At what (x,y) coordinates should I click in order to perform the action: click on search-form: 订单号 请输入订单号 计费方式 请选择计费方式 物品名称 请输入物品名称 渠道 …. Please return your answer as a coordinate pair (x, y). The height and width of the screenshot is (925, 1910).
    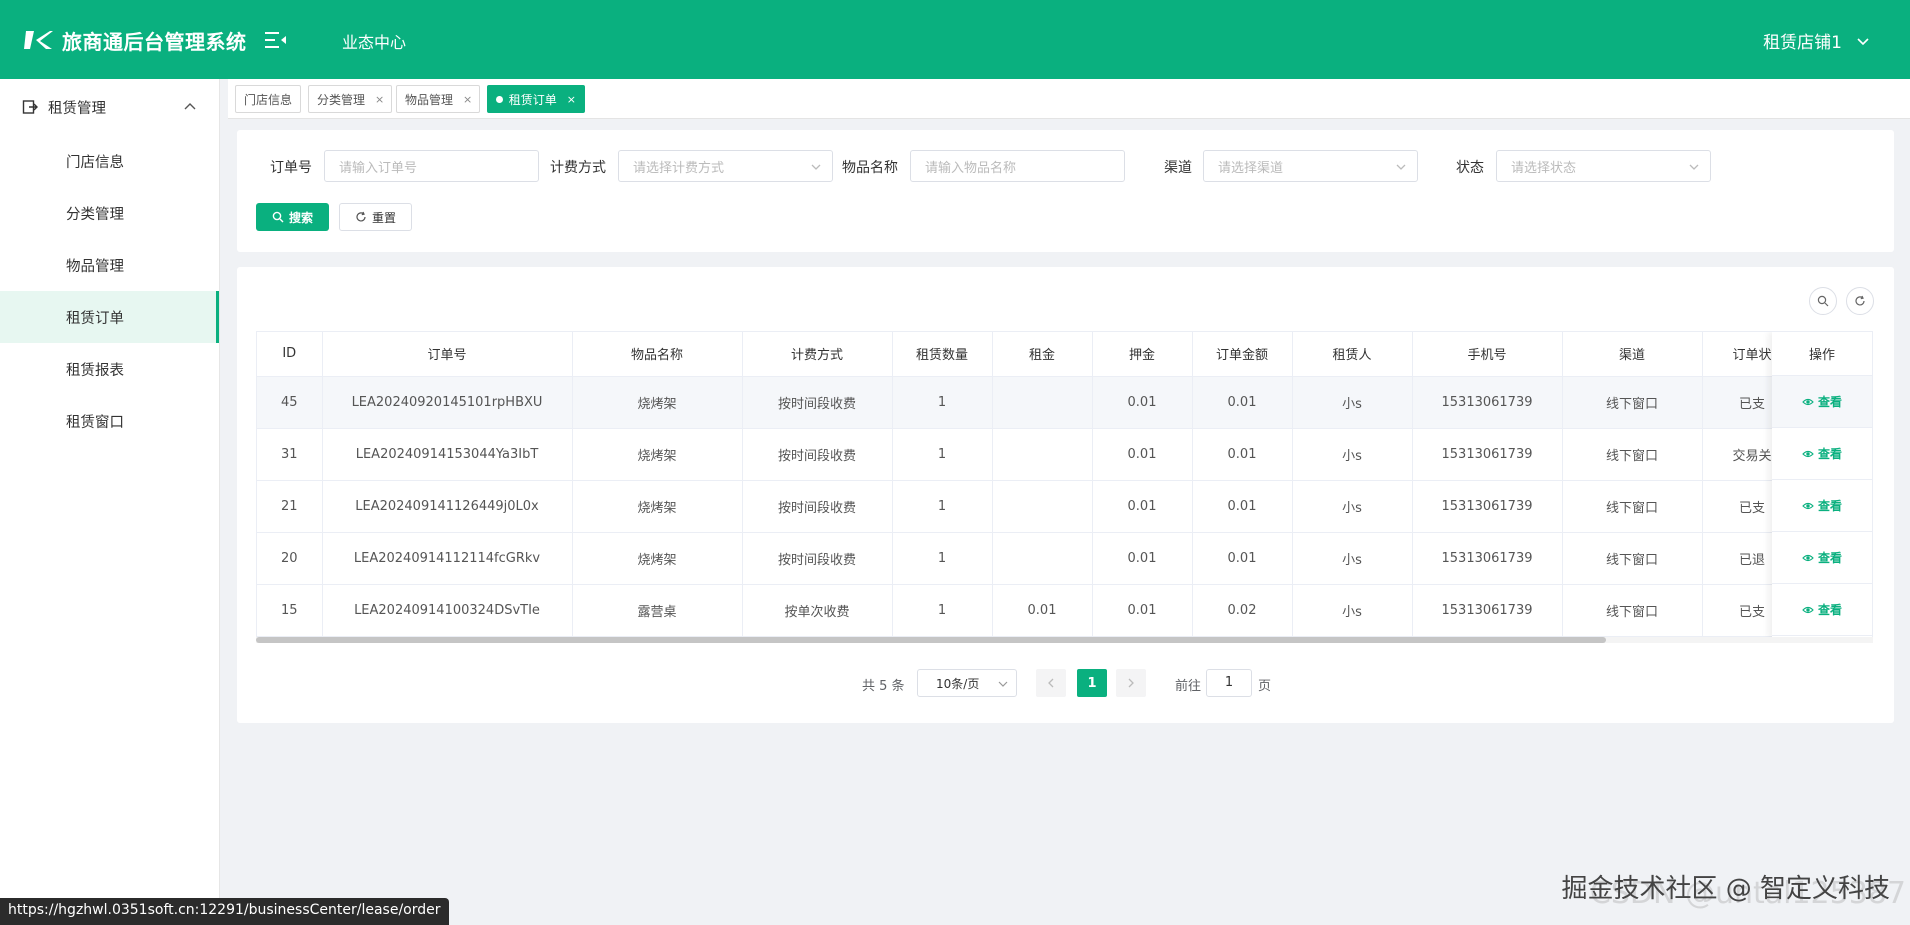
    Looking at the image, I should click on (1065, 191).